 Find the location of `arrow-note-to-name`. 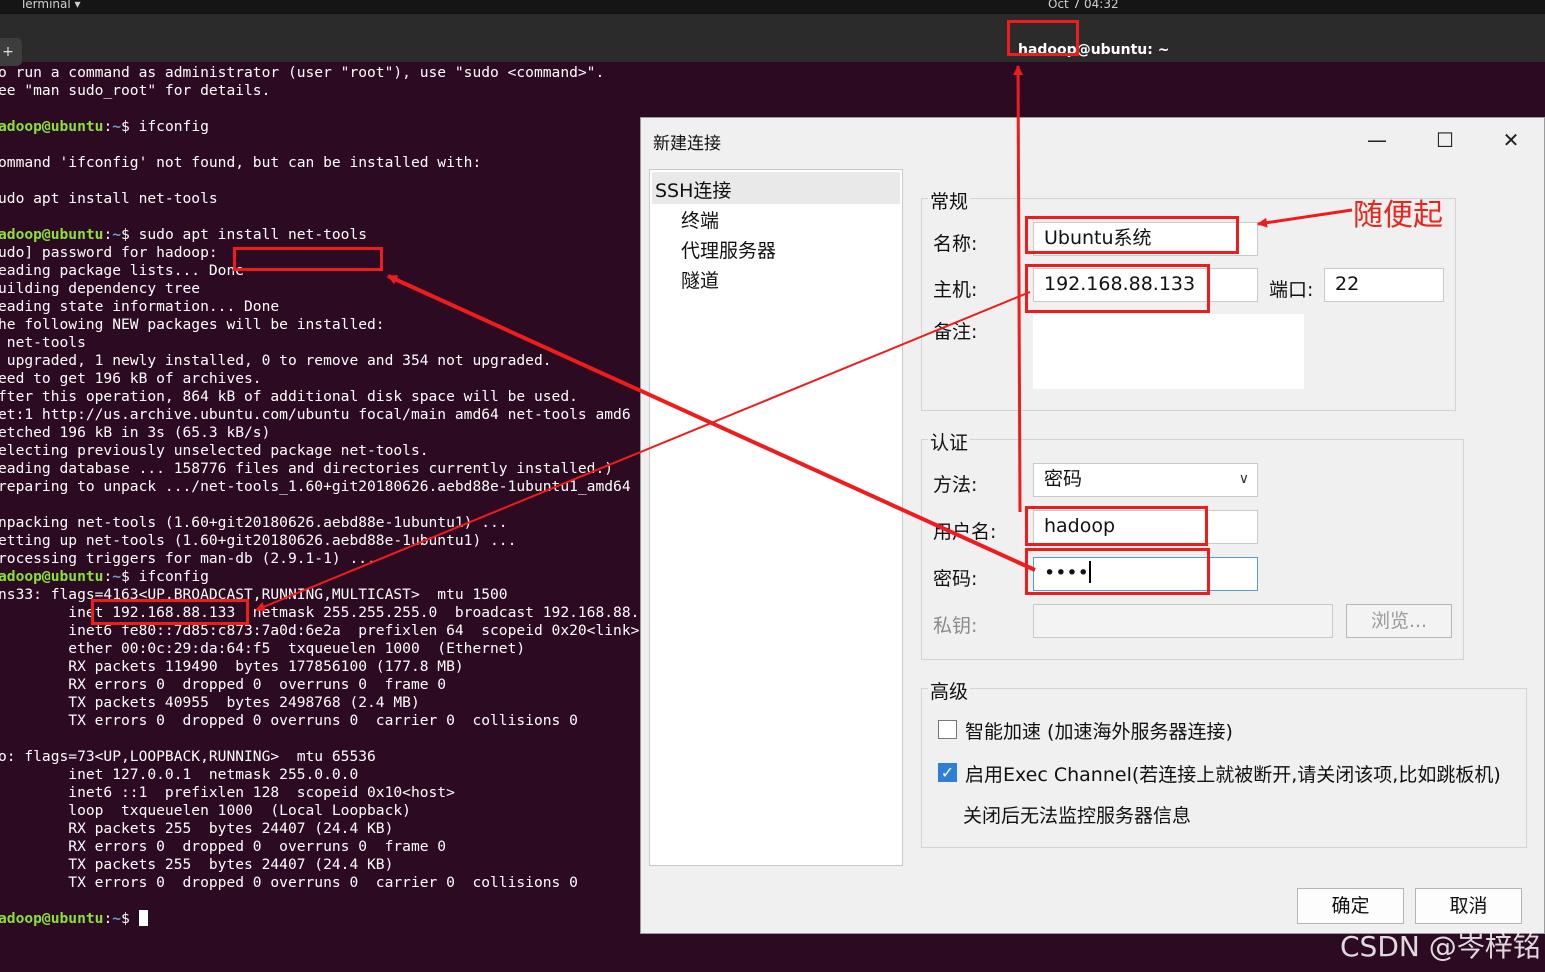

arrow-note-to-name is located at coordinates (1305, 218).